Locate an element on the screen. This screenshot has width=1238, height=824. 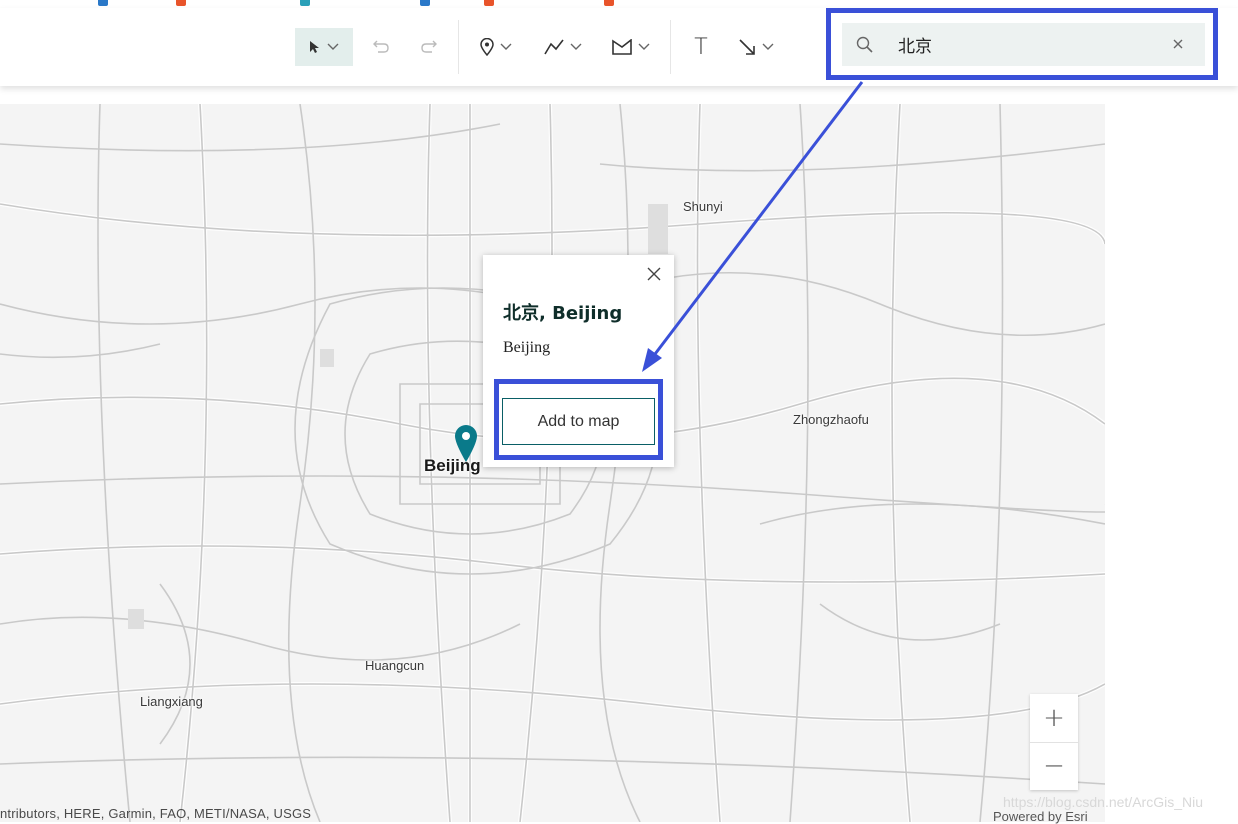
place-label-shunyi: Shunyi is located at coordinates (703, 206).